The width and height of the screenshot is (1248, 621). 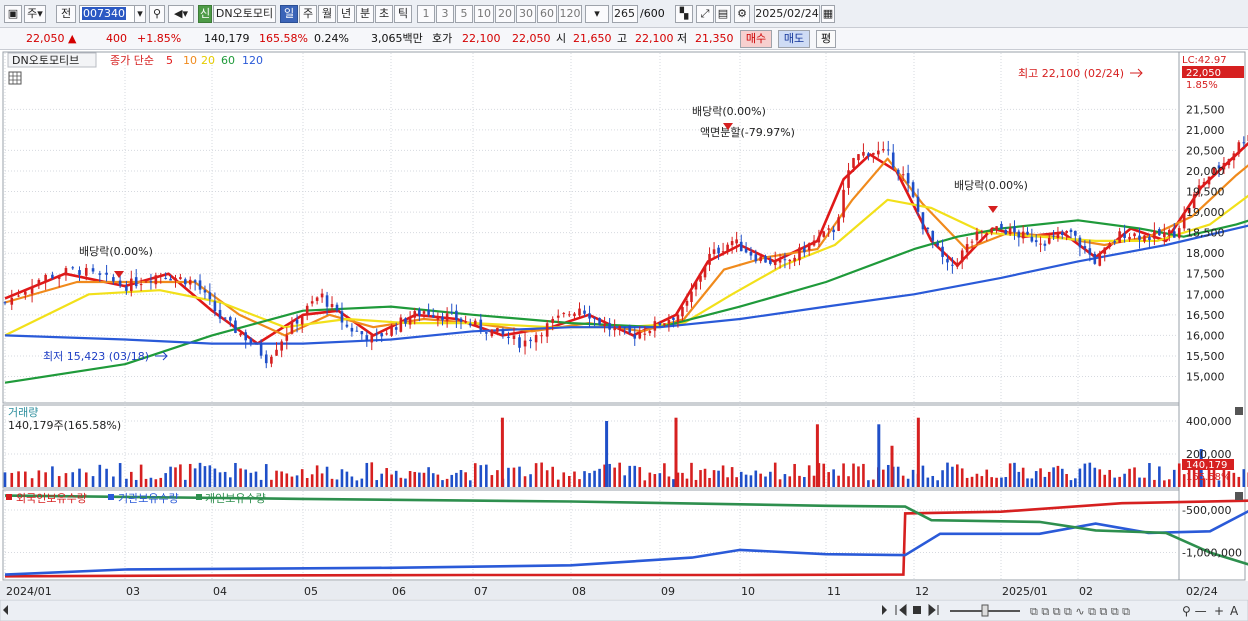 I want to click on calendar-icon: ▦, so click(x=828, y=14).